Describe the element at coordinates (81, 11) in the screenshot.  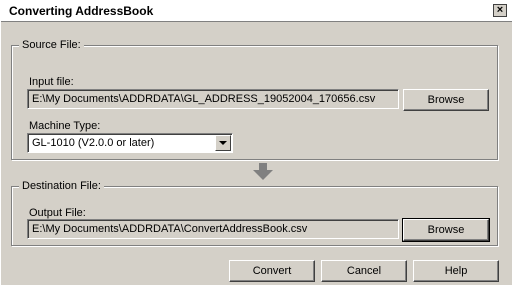
I see `window-title: Converting AddressBook` at that location.